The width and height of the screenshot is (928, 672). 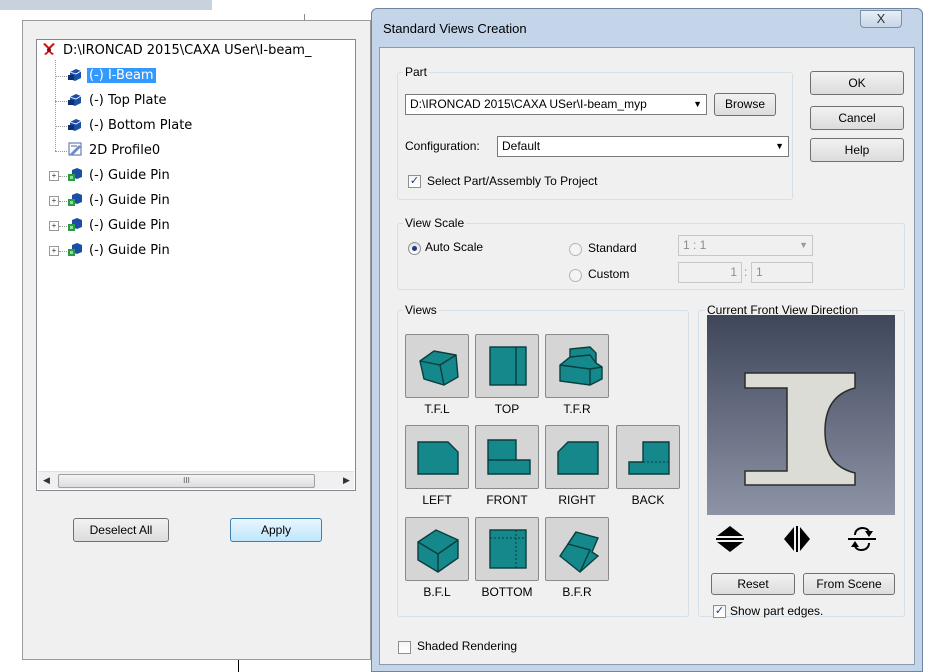 I want to click on tree-item-label: (-) I-Beam, so click(x=121, y=75).